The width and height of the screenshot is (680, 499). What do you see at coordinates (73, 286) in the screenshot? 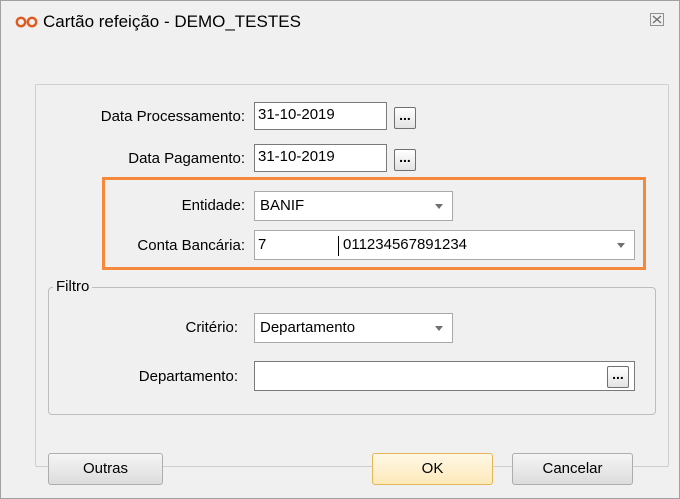
I see `filtro-legend: Filtro` at bounding box center [73, 286].